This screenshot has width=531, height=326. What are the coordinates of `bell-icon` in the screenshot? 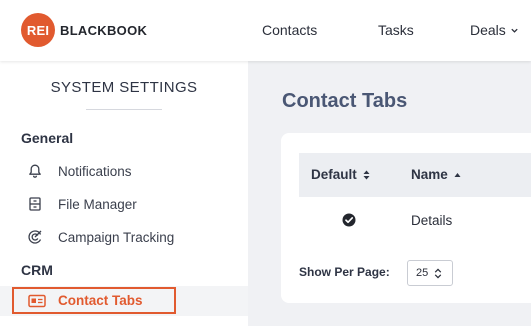 It's located at (35, 171).